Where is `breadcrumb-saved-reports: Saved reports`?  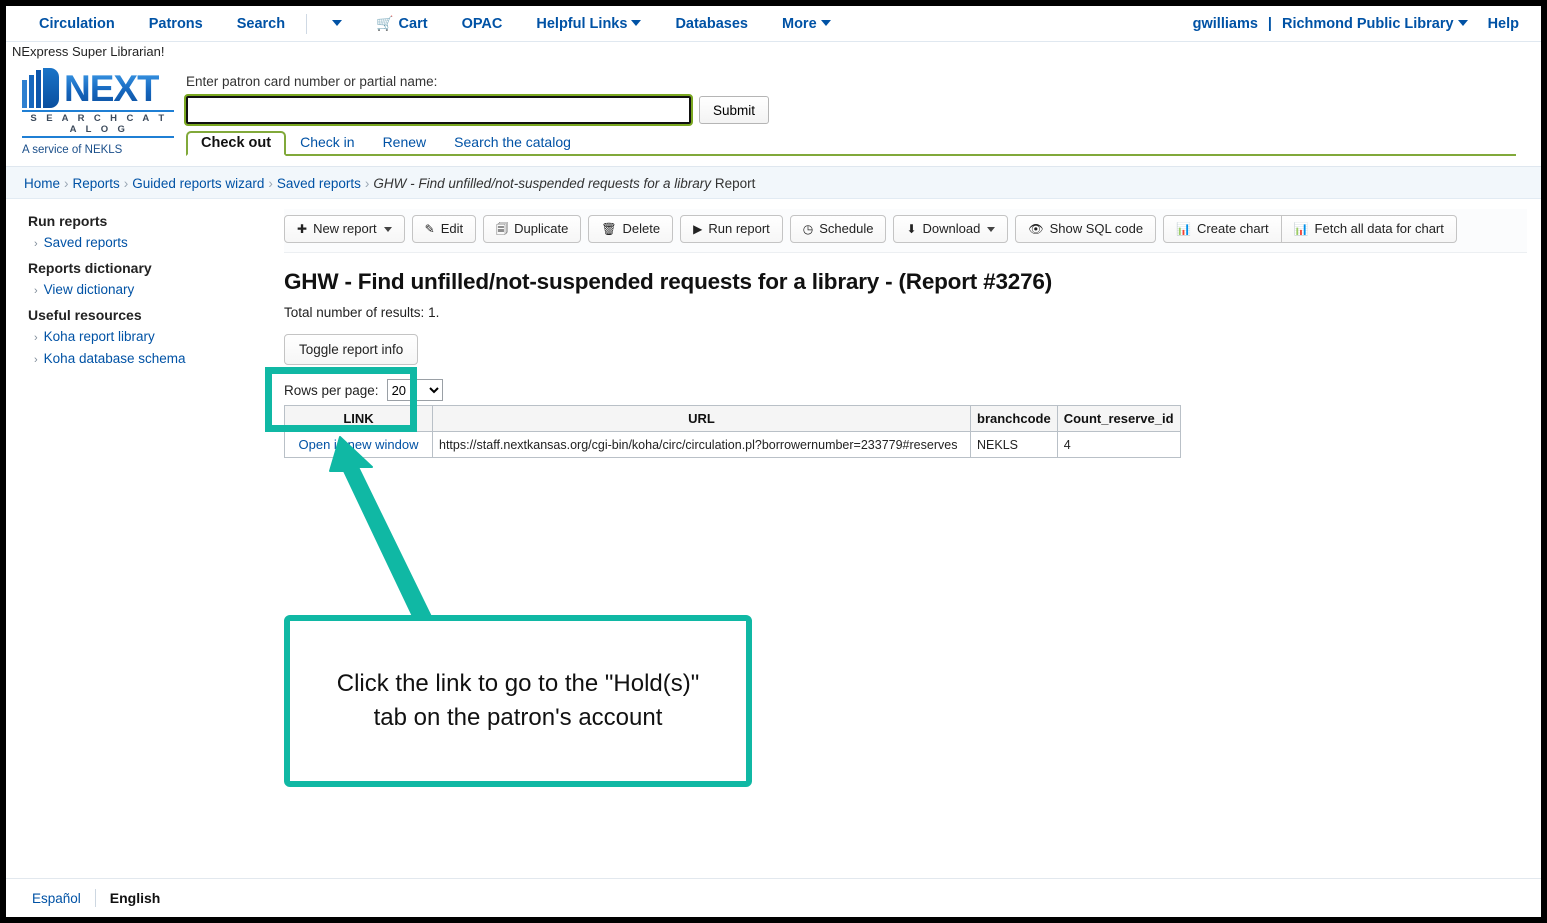
breadcrumb-saved-reports: Saved reports is located at coordinates (319, 183).